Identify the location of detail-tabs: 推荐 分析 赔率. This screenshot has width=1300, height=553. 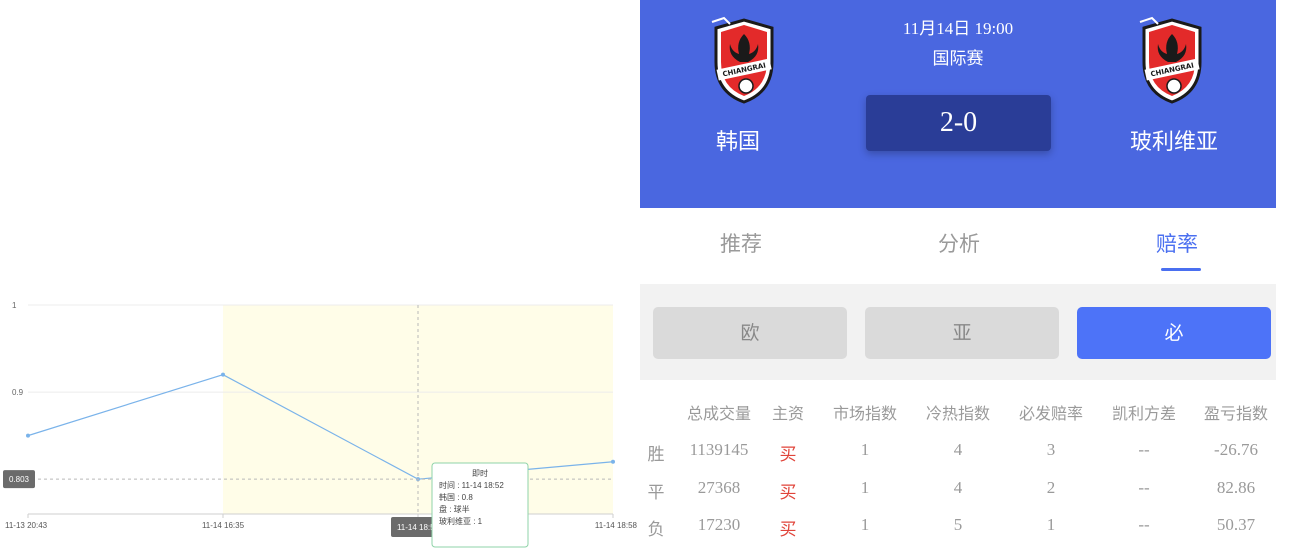
(958, 244).